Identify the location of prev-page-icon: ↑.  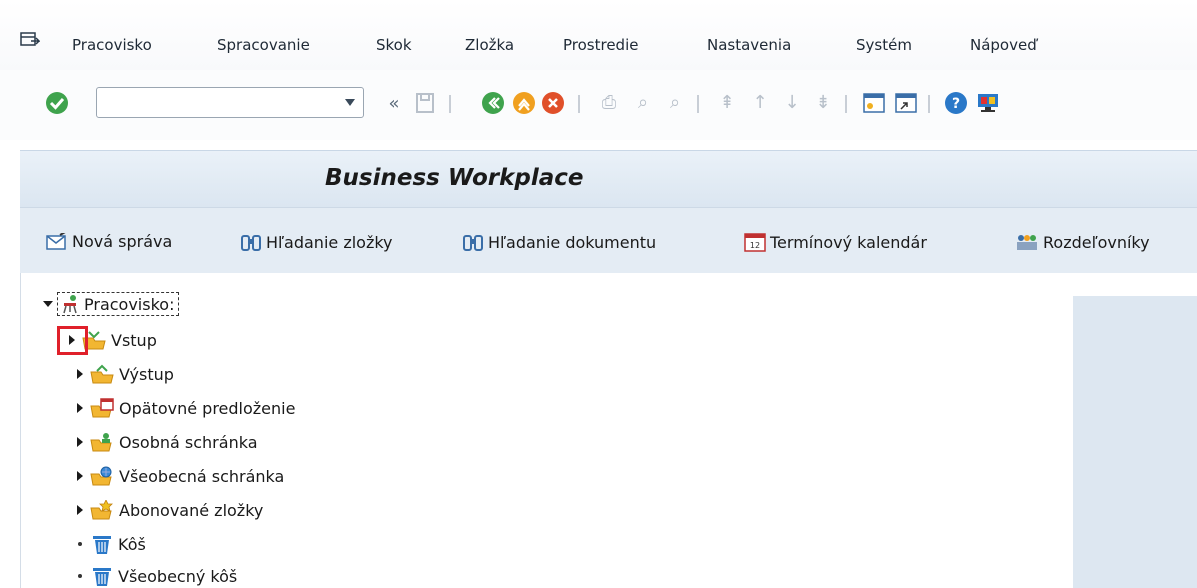
(760, 103).